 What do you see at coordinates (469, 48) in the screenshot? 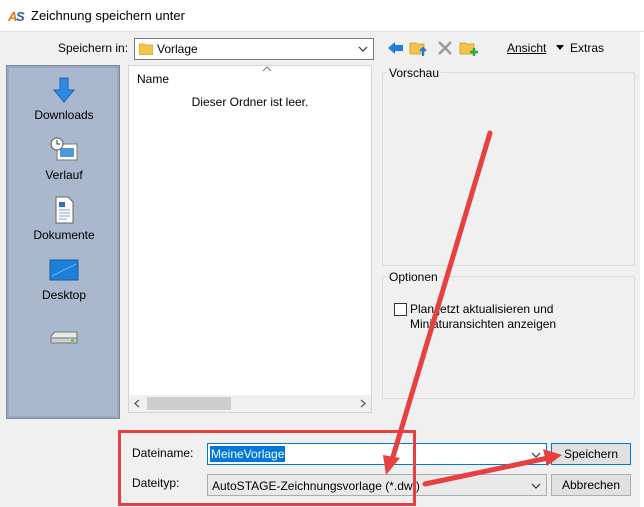
I see `new-folder-icon` at bounding box center [469, 48].